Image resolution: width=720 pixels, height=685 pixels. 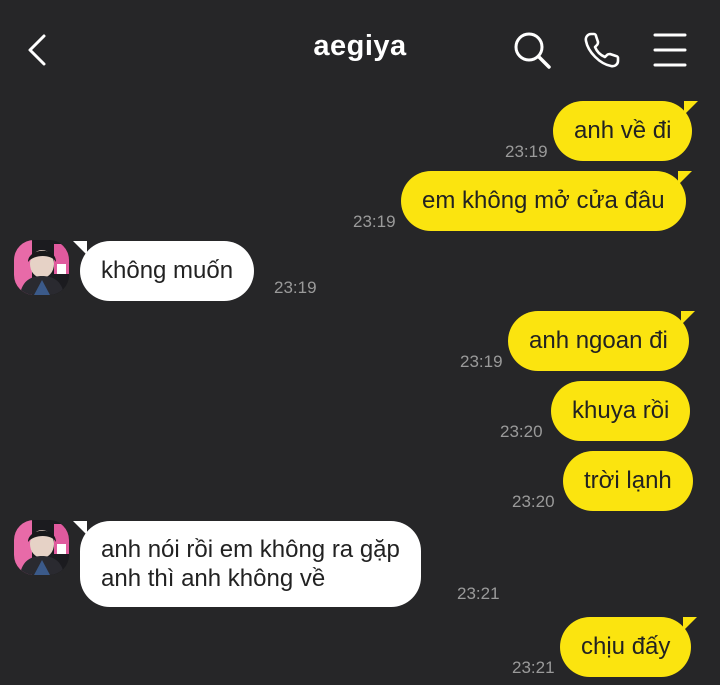 I want to click on outgoing-message: chịu đấy, so click(x=629, y=647).